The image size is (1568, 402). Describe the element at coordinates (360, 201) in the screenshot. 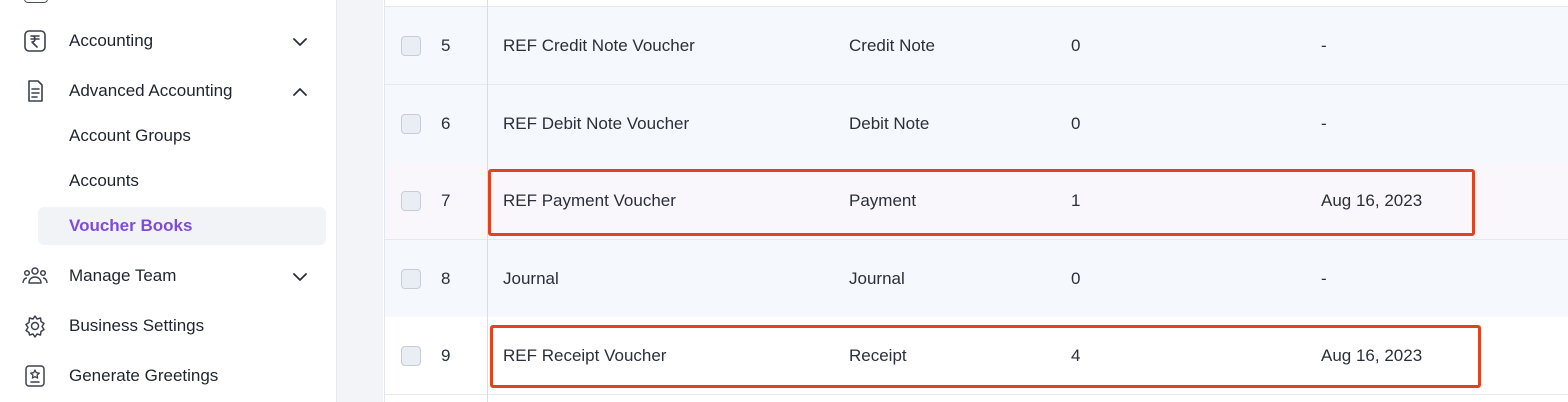

I see `sidebar-gutter` at that location.